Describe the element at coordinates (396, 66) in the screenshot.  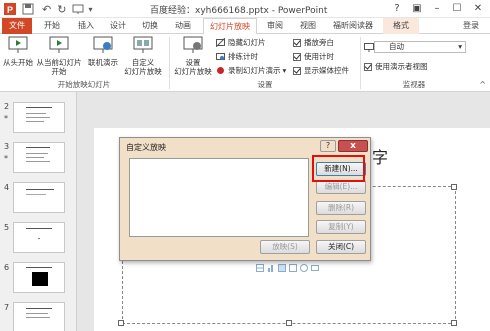
I see `presenter-view-checkbox: 使用演示者视图` at that location.